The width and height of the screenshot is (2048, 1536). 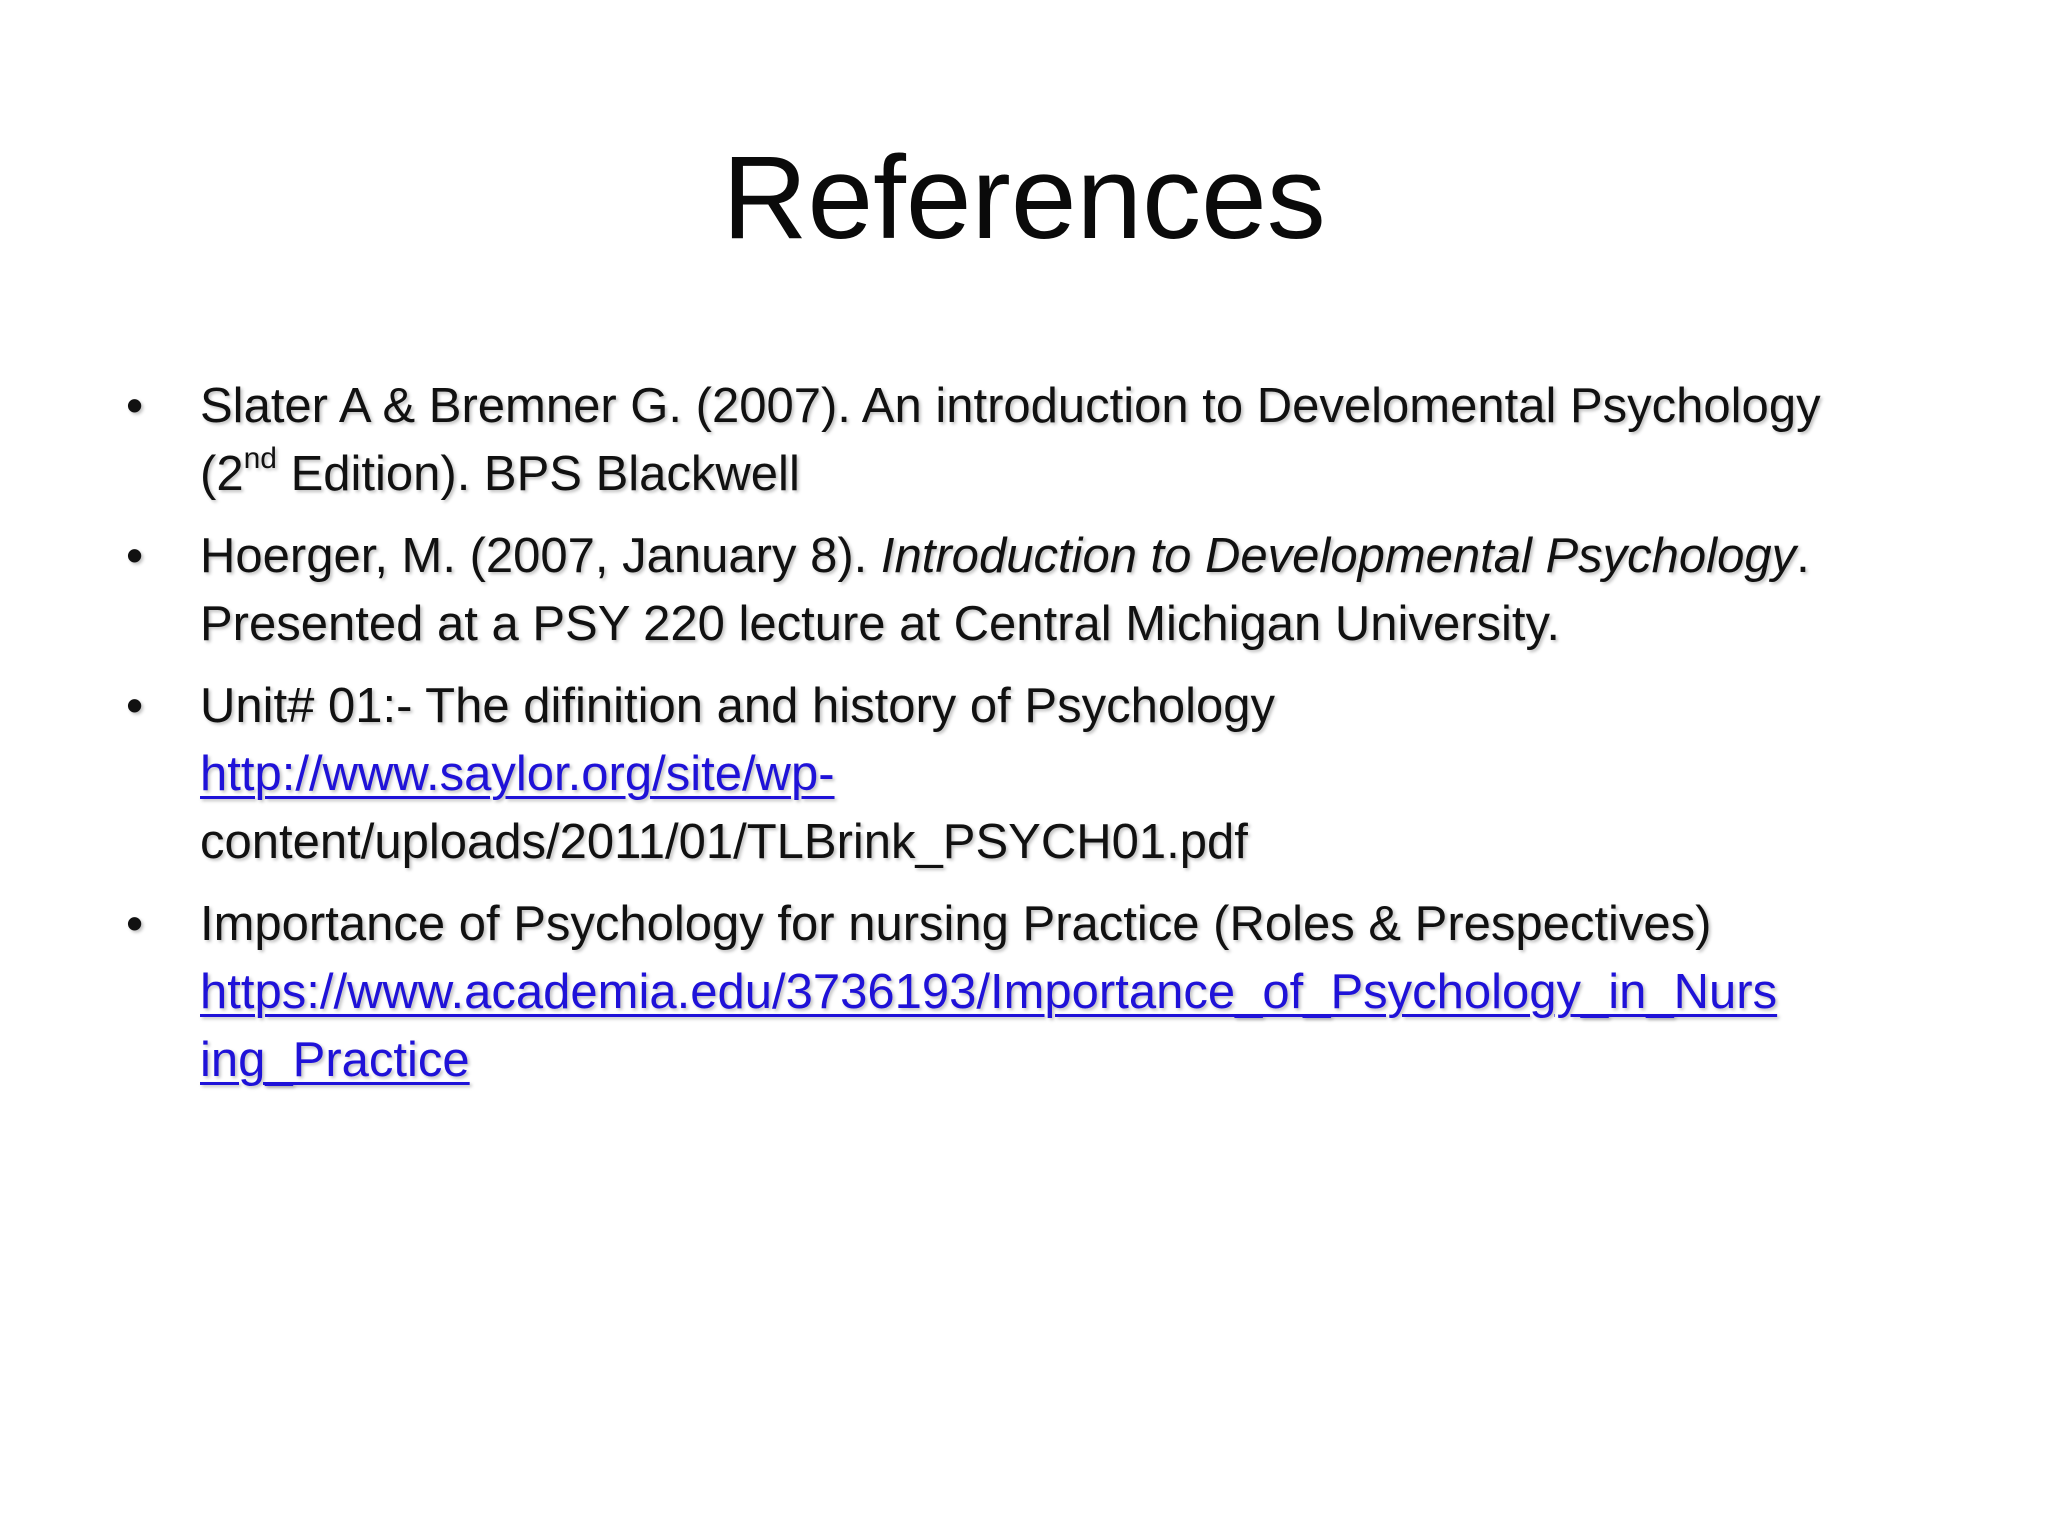 What do you see at coordinates (1024, 198) in the screenshot?
I see `slide-title: References` at bounding box center [1024, 198].